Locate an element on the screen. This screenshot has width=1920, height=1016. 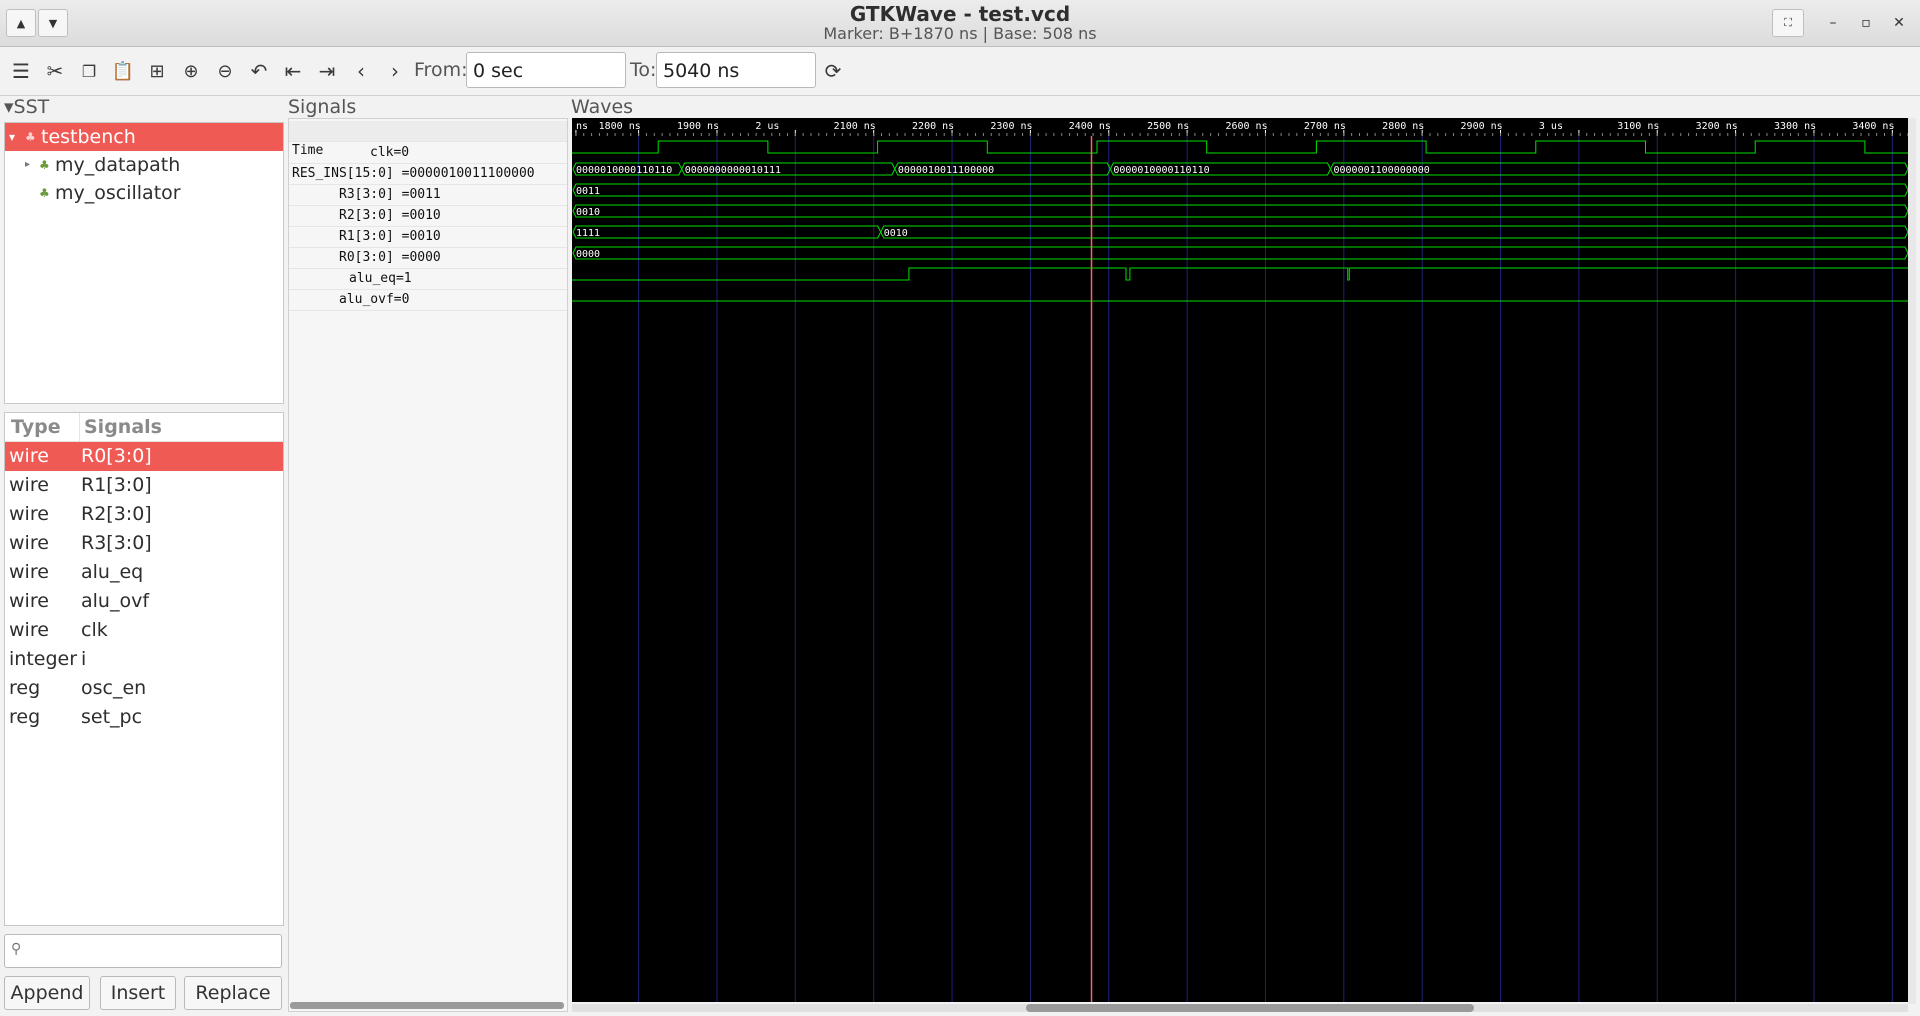
expander-icon: ▾ is located at coordinates (12, 137).